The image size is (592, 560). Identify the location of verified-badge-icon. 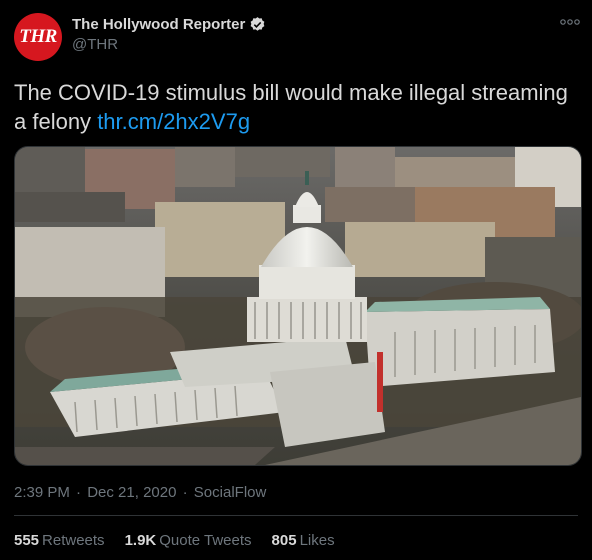
(257, 24).